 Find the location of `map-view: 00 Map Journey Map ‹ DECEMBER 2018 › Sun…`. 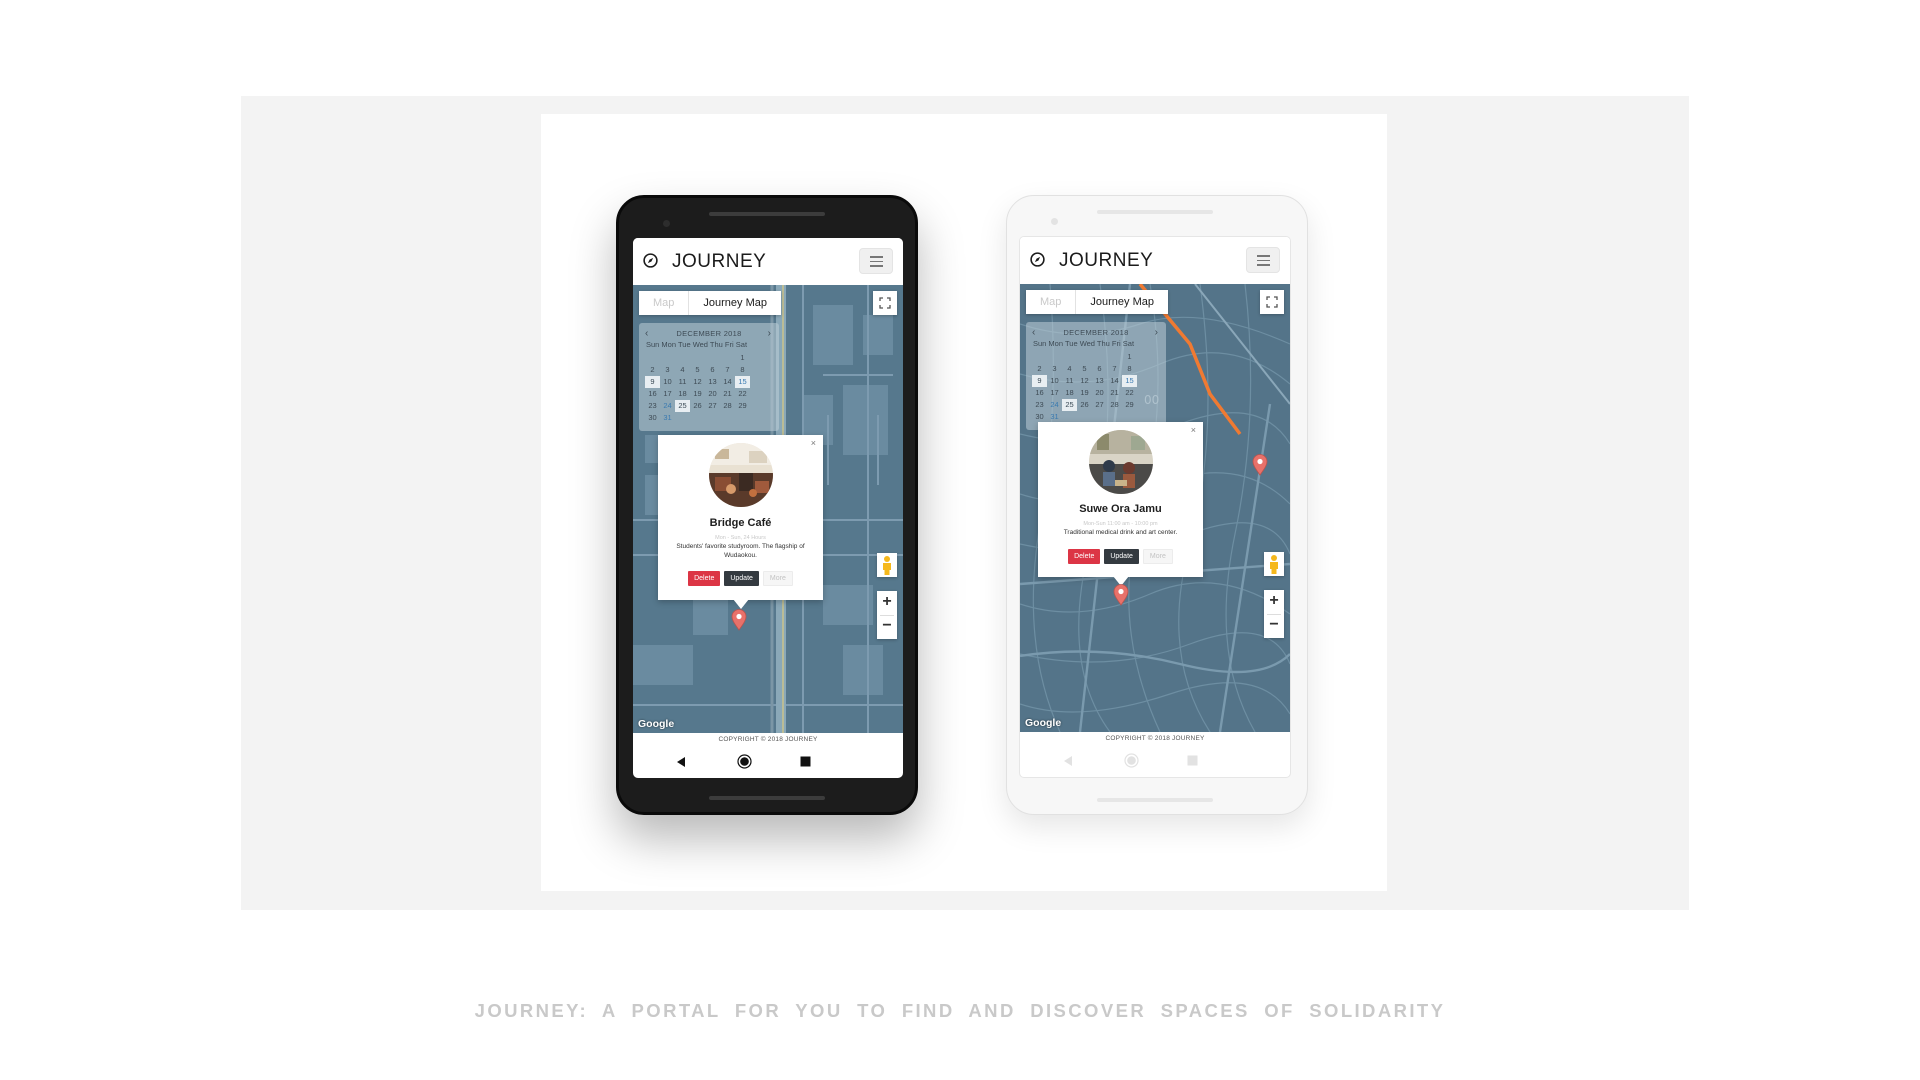

map-view: 00 Map Journey Map ‹ DECEMBER 2018 › Sun… is located at coordinates (1155, 508).